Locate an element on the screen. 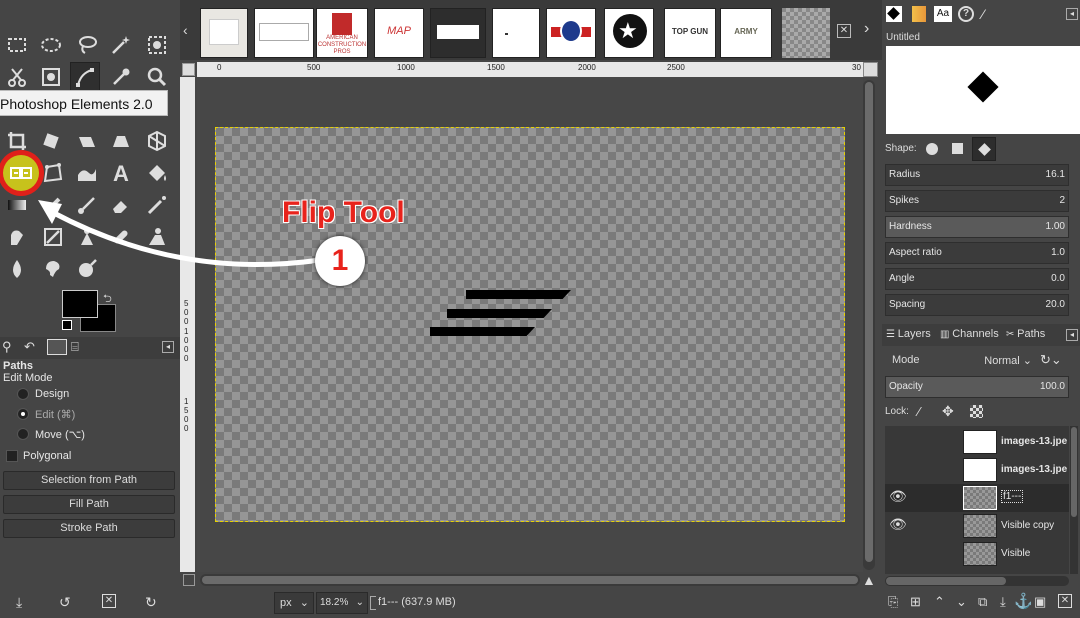 This screenshot has width=1080, height=618. gradient-icon is located at coordinates (17, 205).